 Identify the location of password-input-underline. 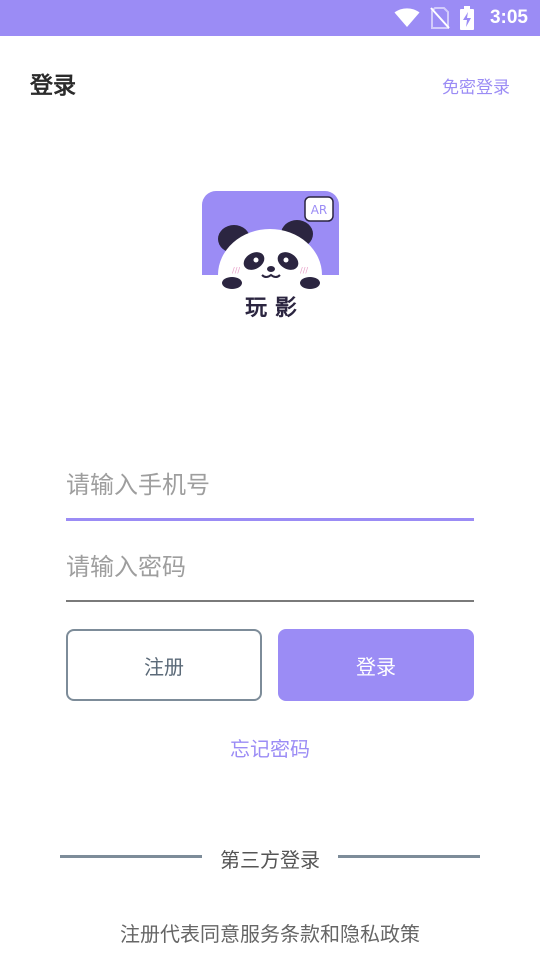
(270, 601).